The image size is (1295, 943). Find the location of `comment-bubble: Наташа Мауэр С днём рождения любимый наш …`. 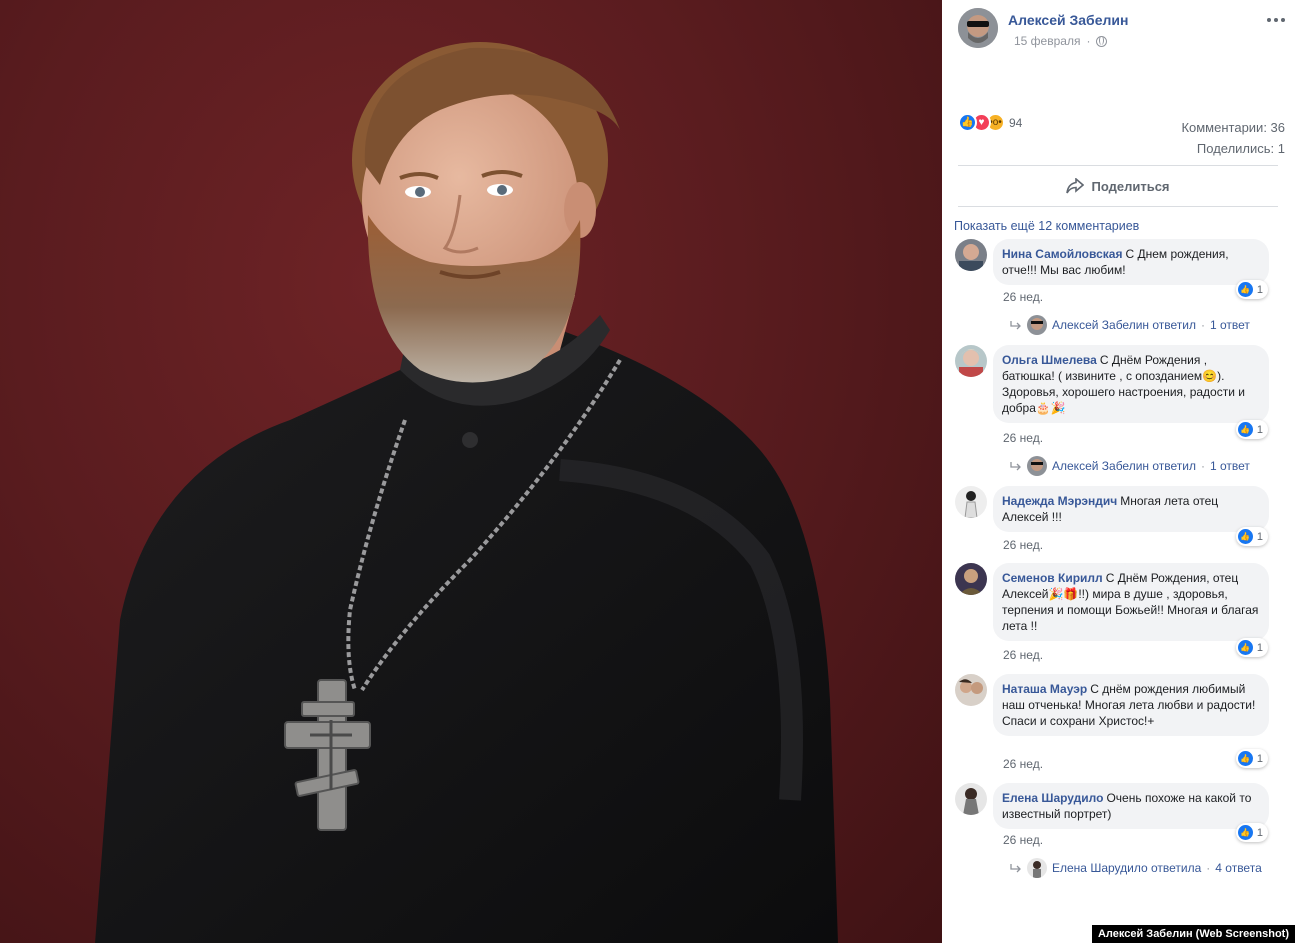

comment-bubble: Наташа Мауэр С днём рождения любимый наш … is located at coordinates (1131, 705).